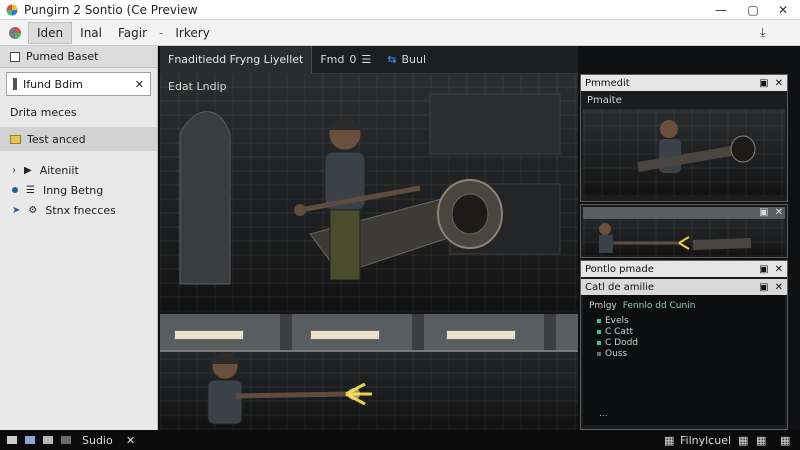  Describe the element at coordinates (659, 306) in the screenshot. I see `tree-value: Fennlo dd Cunin` at that location.